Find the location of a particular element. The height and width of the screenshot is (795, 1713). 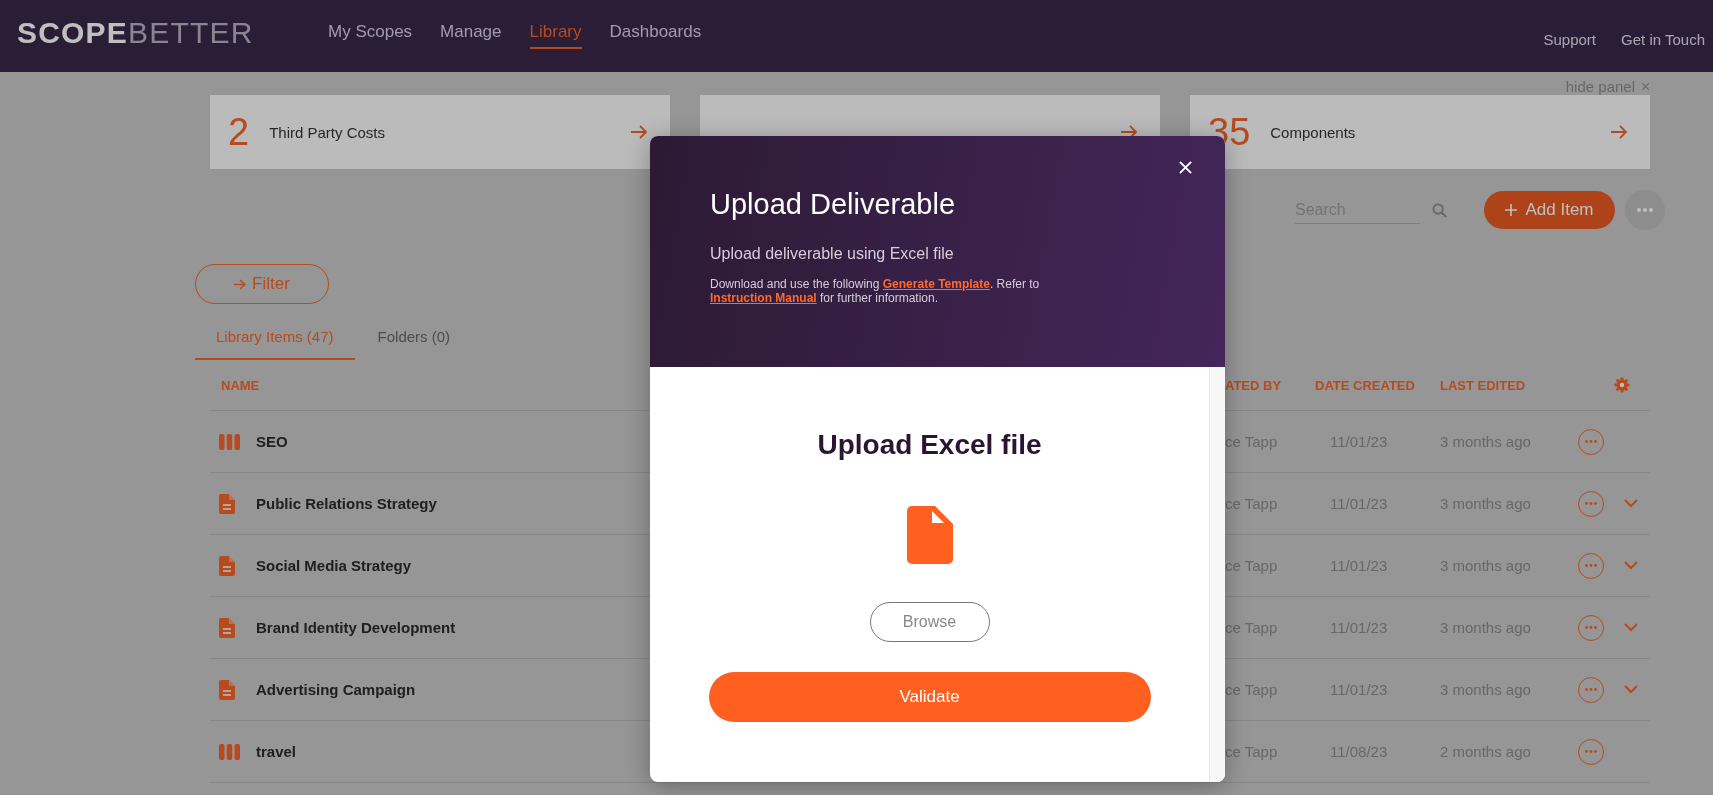

card-label: Components is located at coordinates (1313, 132).